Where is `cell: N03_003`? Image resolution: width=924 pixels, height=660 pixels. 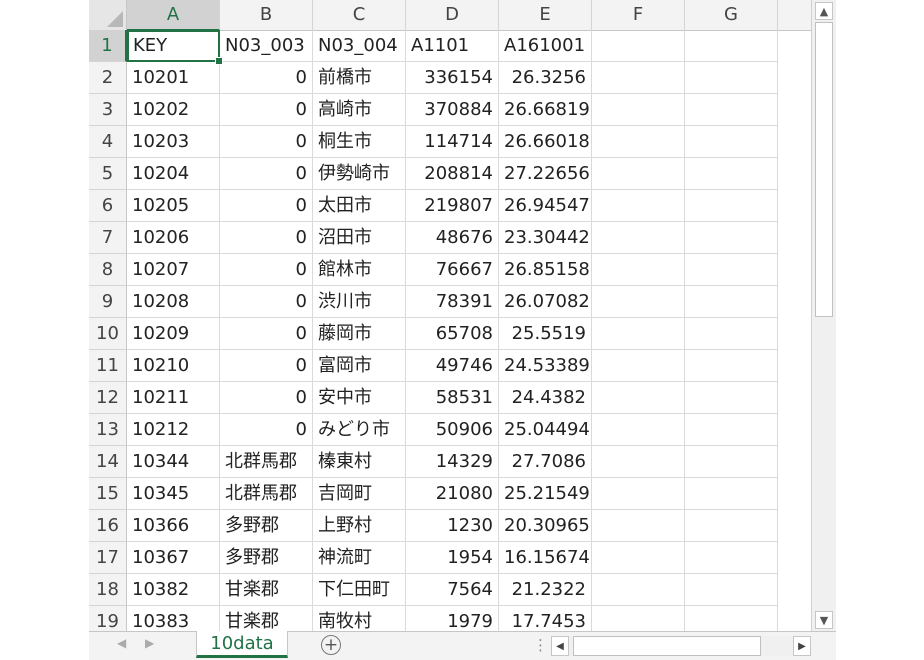
cell: N03_003 is located at coordinates (266, 46).